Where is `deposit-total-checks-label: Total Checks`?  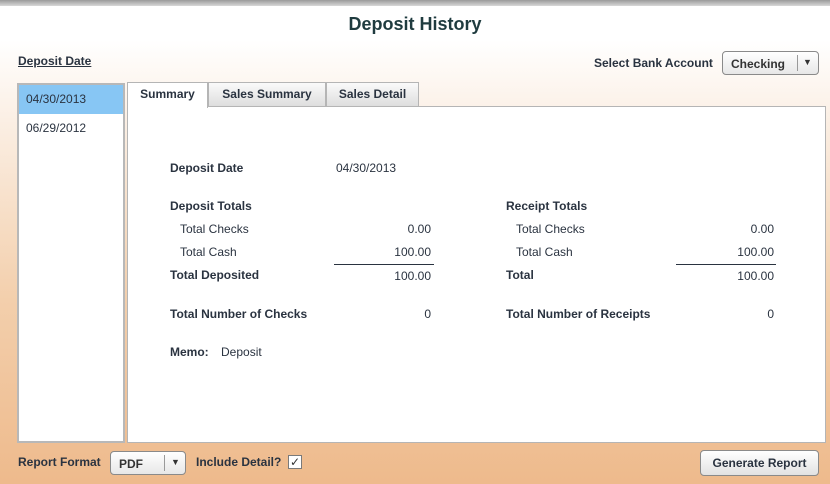
deposit-total-checks-label: Total Checks is located at coordinates (214, 229).